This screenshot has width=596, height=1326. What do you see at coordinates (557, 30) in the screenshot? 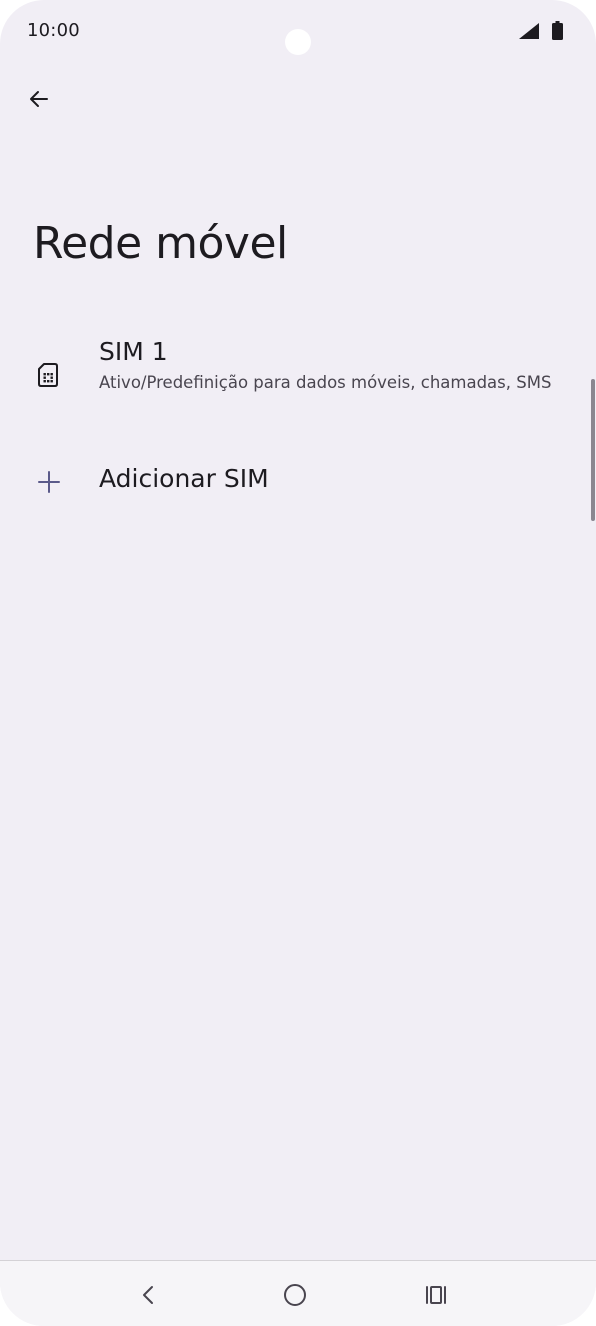
I see `battery-icon` at bounding box center [557, 30].